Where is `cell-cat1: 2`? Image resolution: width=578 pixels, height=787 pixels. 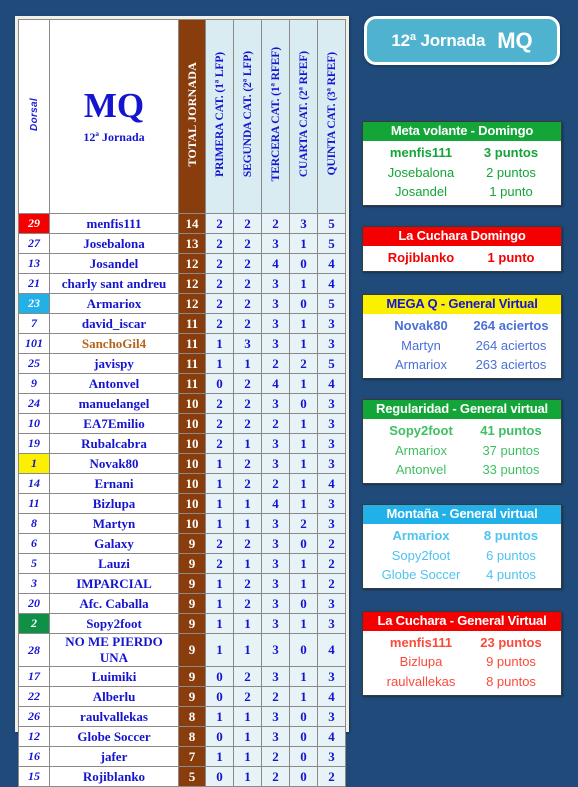 cell-cat1: 2 is located at coordinates (219, 543).